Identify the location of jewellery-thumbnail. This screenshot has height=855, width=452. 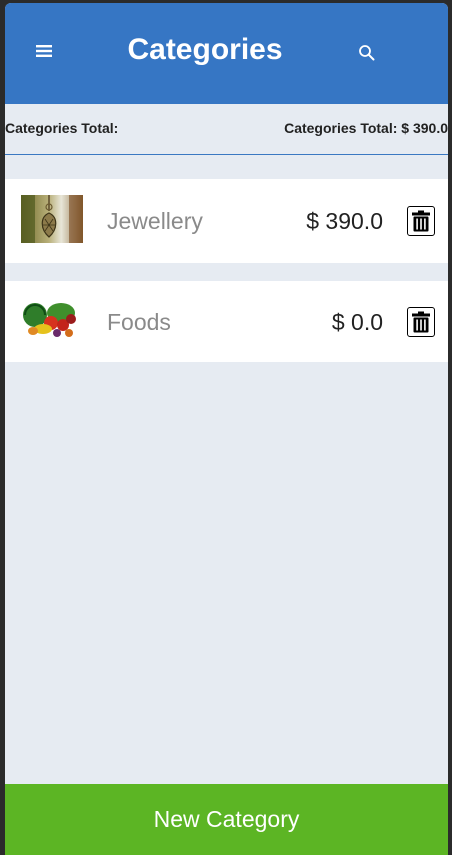
(52, 219).